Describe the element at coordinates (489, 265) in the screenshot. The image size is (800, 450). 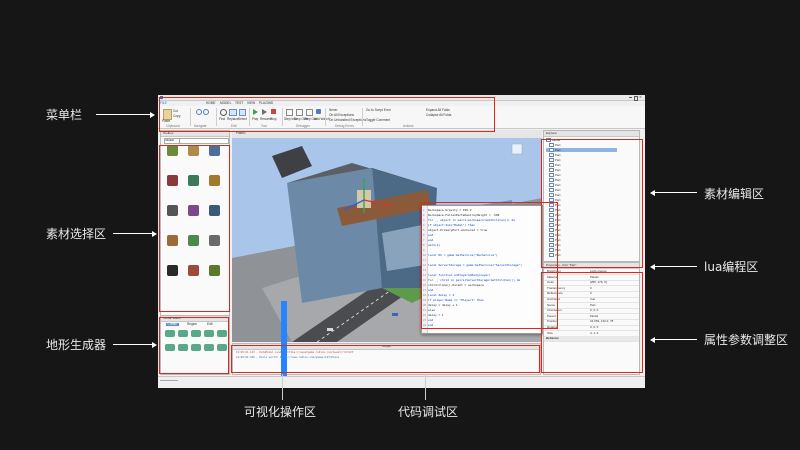
I see `lua-highlight` at that location.